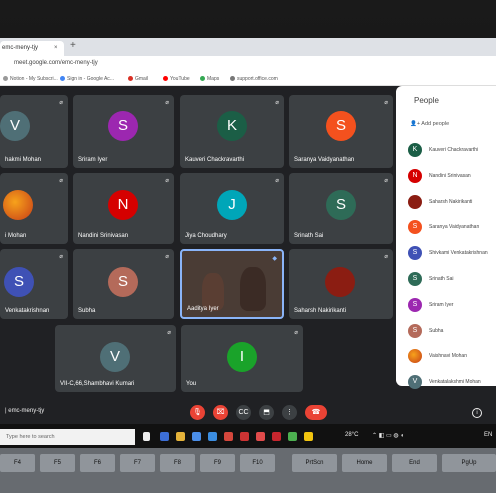 The height and width of the screenshot is (493, 496). Describe the element at coordinates (488, 435) in the screenshot. I see `language-indicator: EN` at that location.